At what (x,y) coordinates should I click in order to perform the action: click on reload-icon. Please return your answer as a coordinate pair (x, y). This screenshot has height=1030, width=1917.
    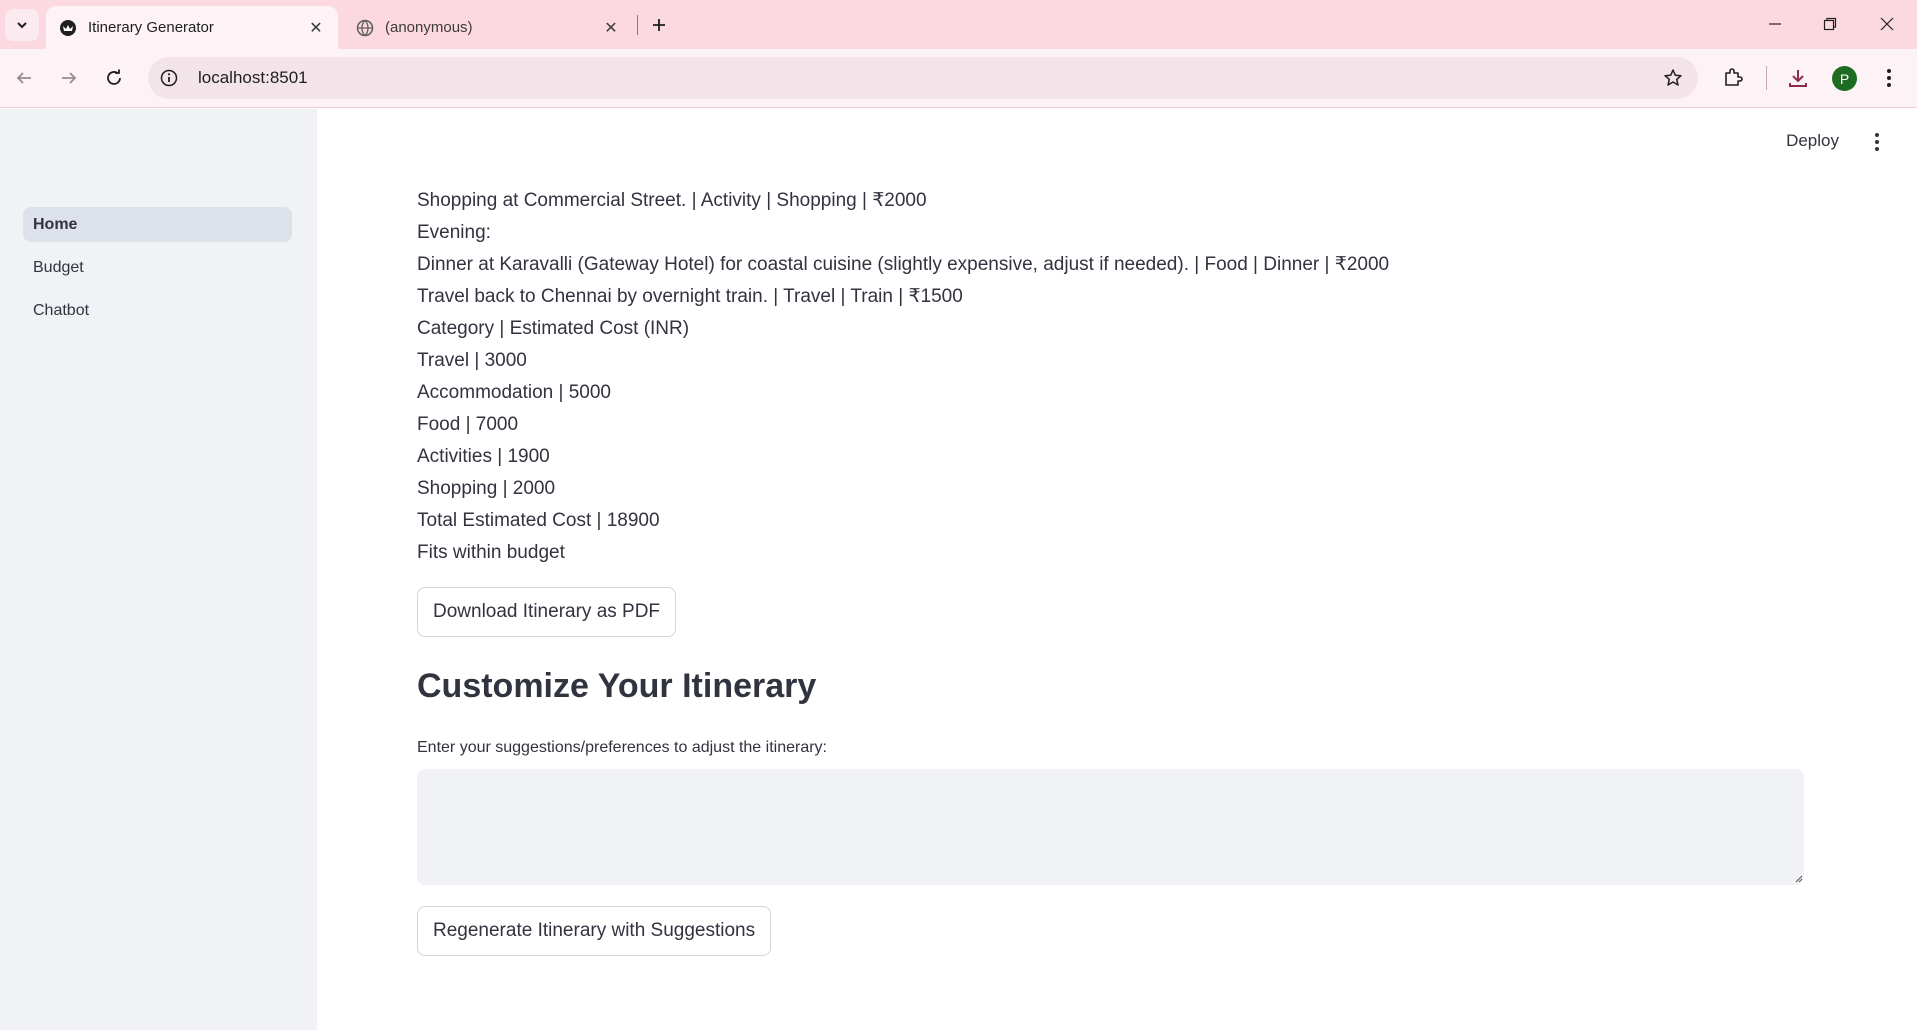
    Looking at the image, I should click on (114, 77).